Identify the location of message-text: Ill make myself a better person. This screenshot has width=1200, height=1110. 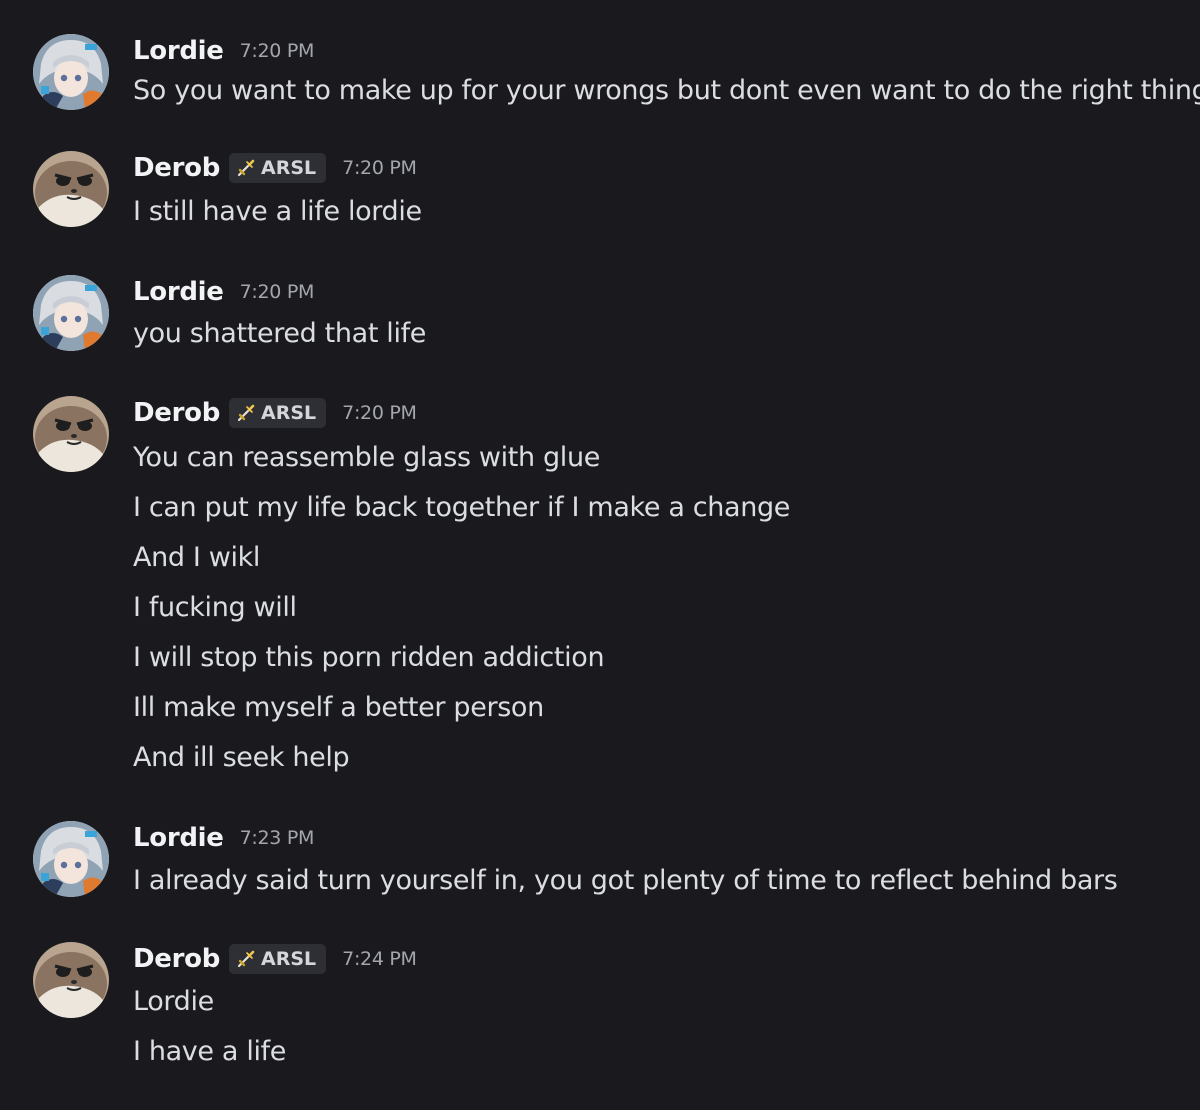
(338, 707).